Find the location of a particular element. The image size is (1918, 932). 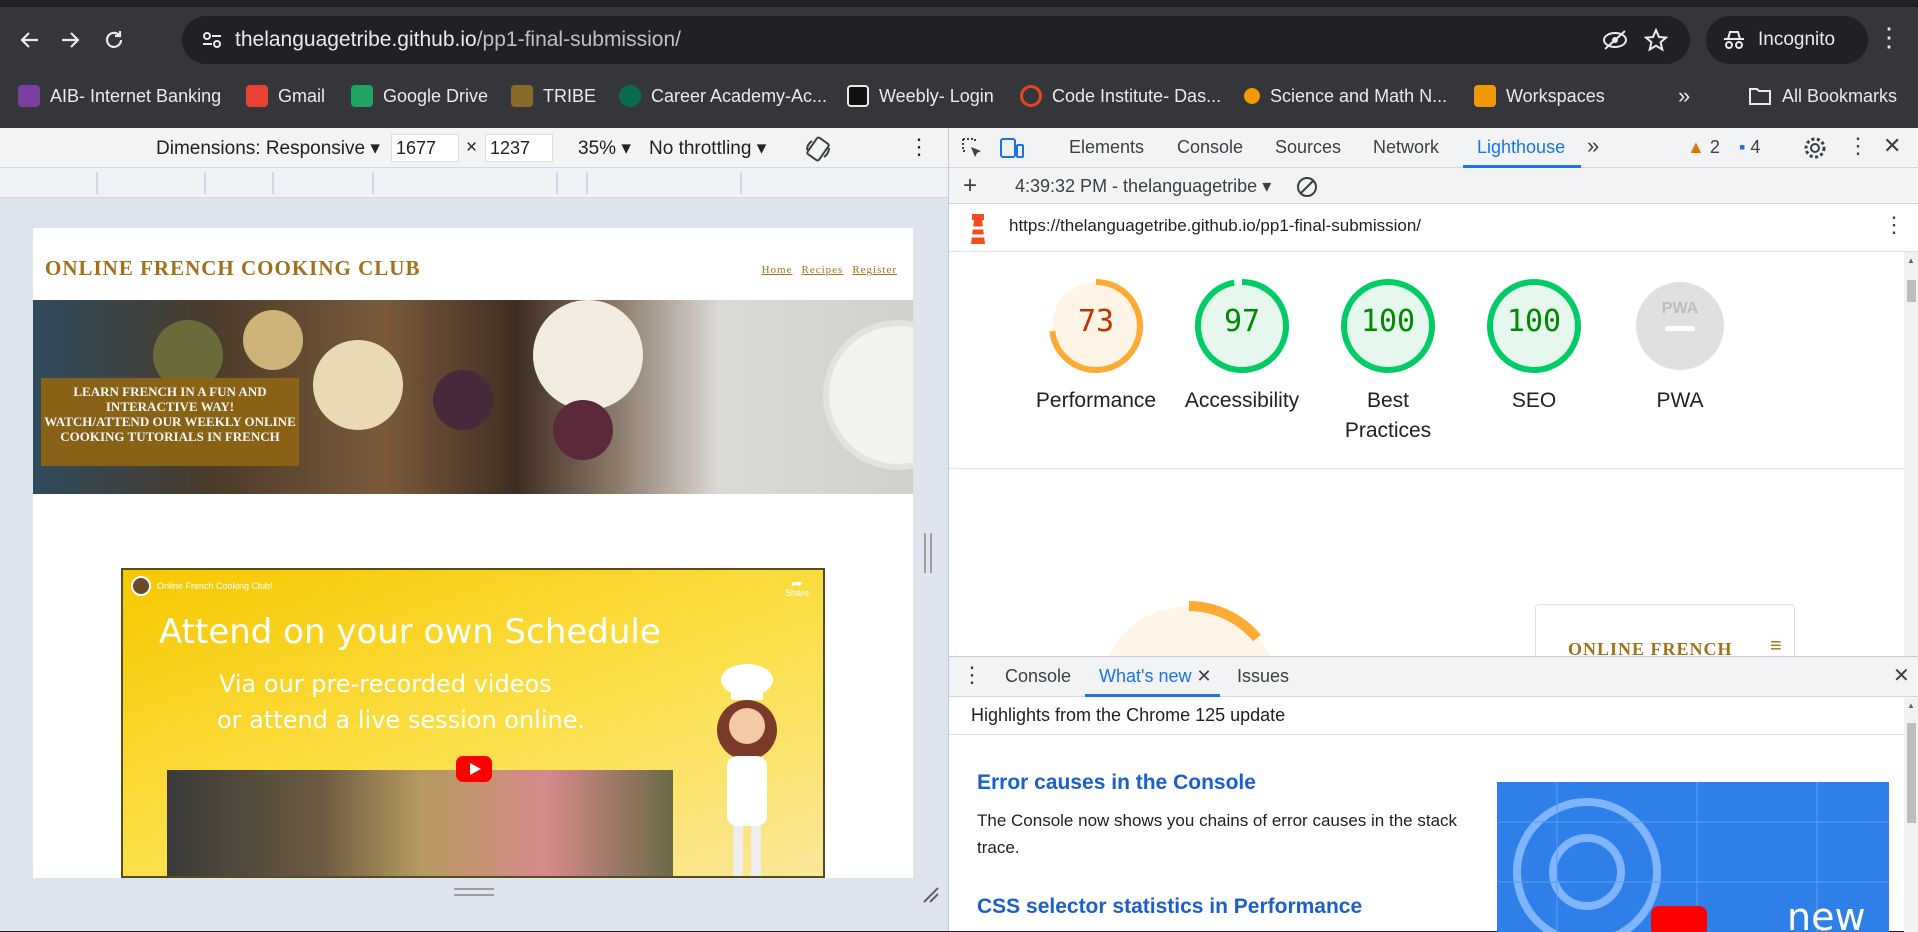

zoom-dropdown: 35% ▾ is located at coordinates (604, 148).